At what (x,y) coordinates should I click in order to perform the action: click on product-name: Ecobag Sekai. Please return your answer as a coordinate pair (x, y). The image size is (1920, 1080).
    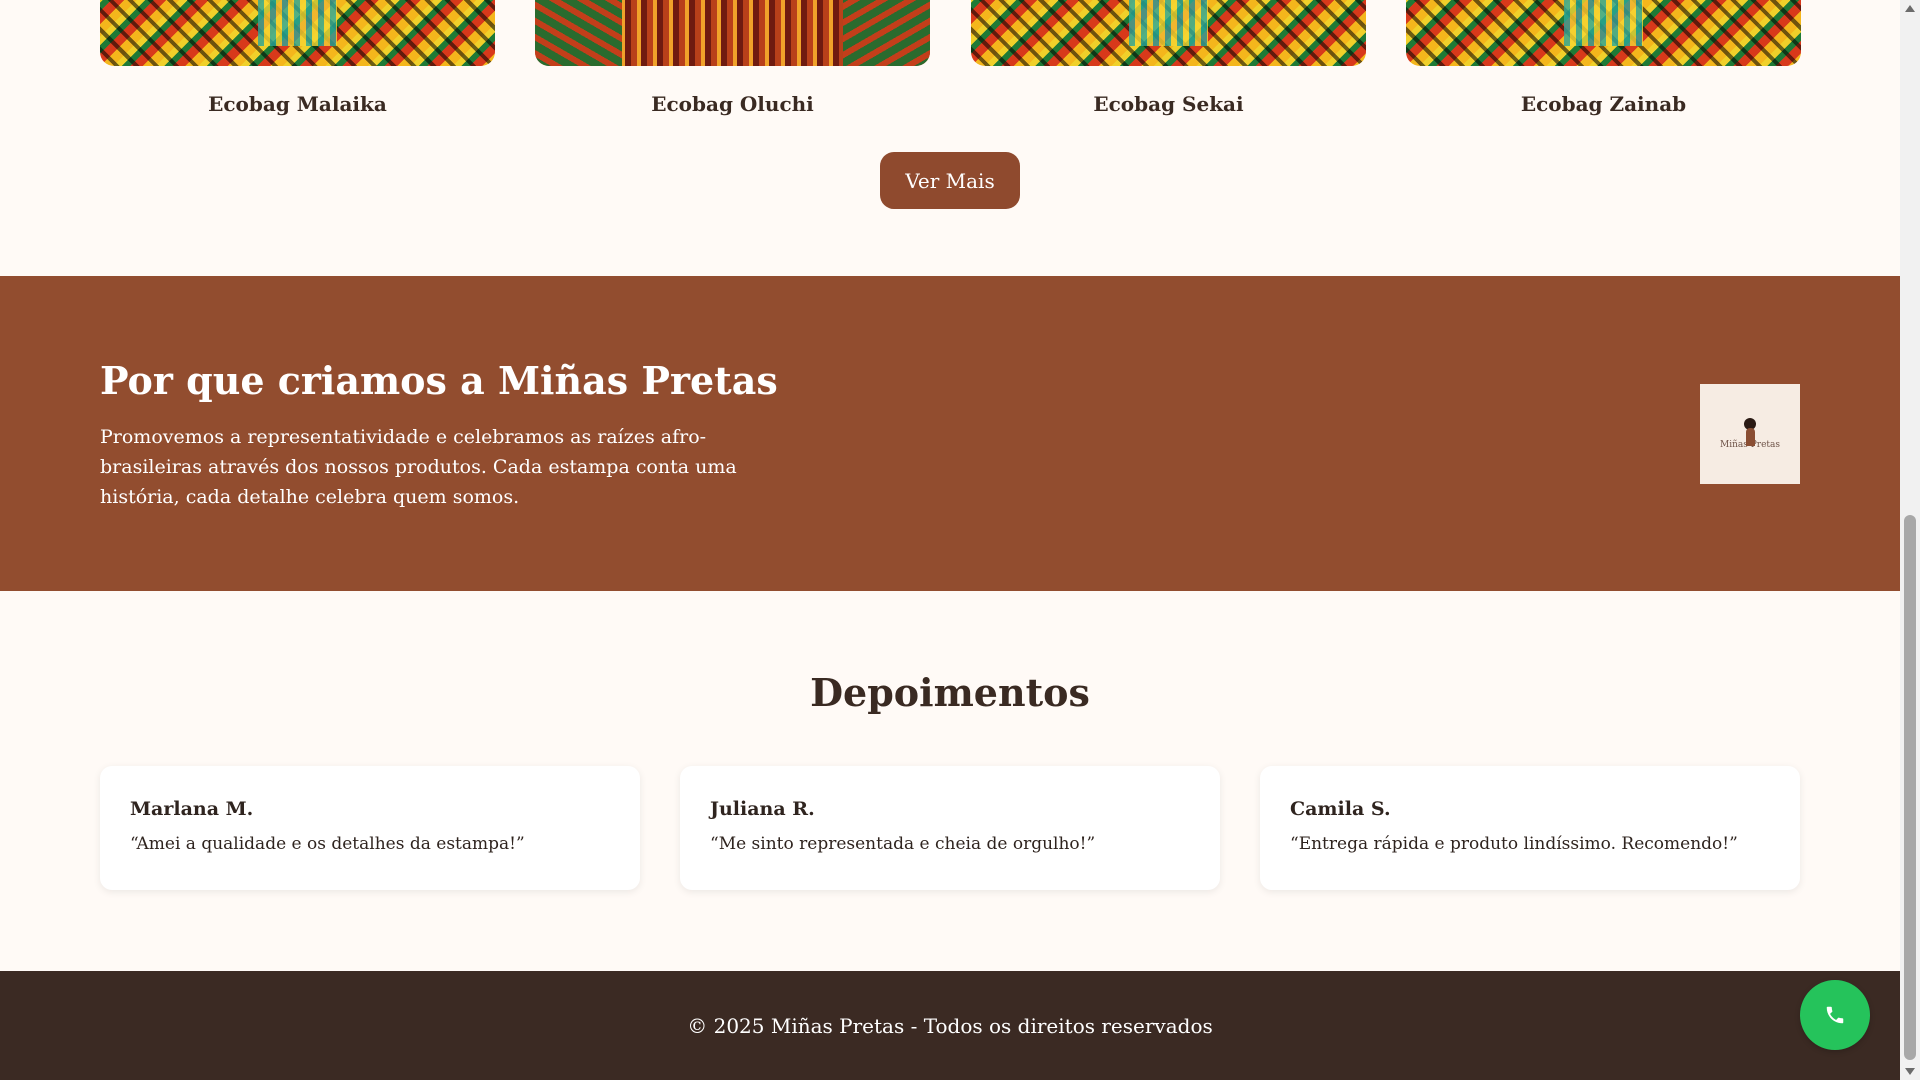
    Looking at the image, I should click on (1168, 104).